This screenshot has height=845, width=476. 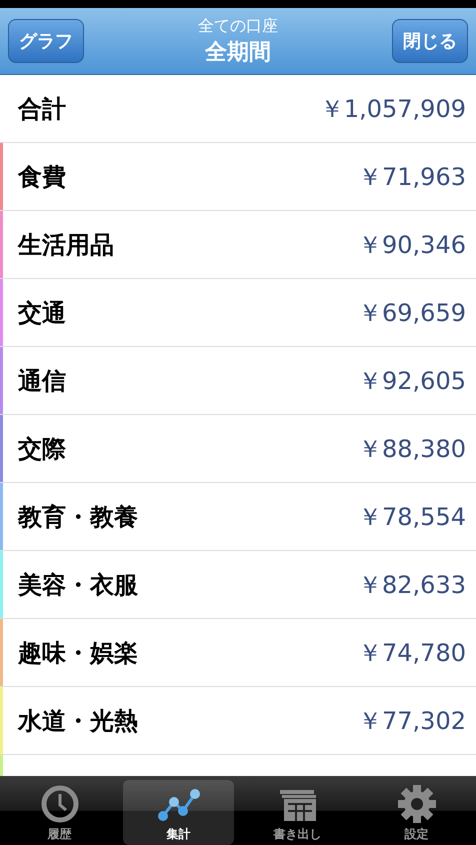 I want to click on category-amount: ￥90,346, so click(x=412, y=245).